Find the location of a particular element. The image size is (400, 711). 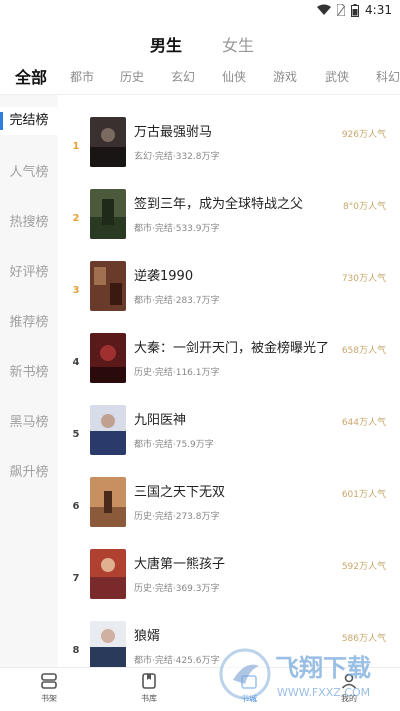

sidebar-item-completed: 完结榜 is located at coordinates (29, 121).